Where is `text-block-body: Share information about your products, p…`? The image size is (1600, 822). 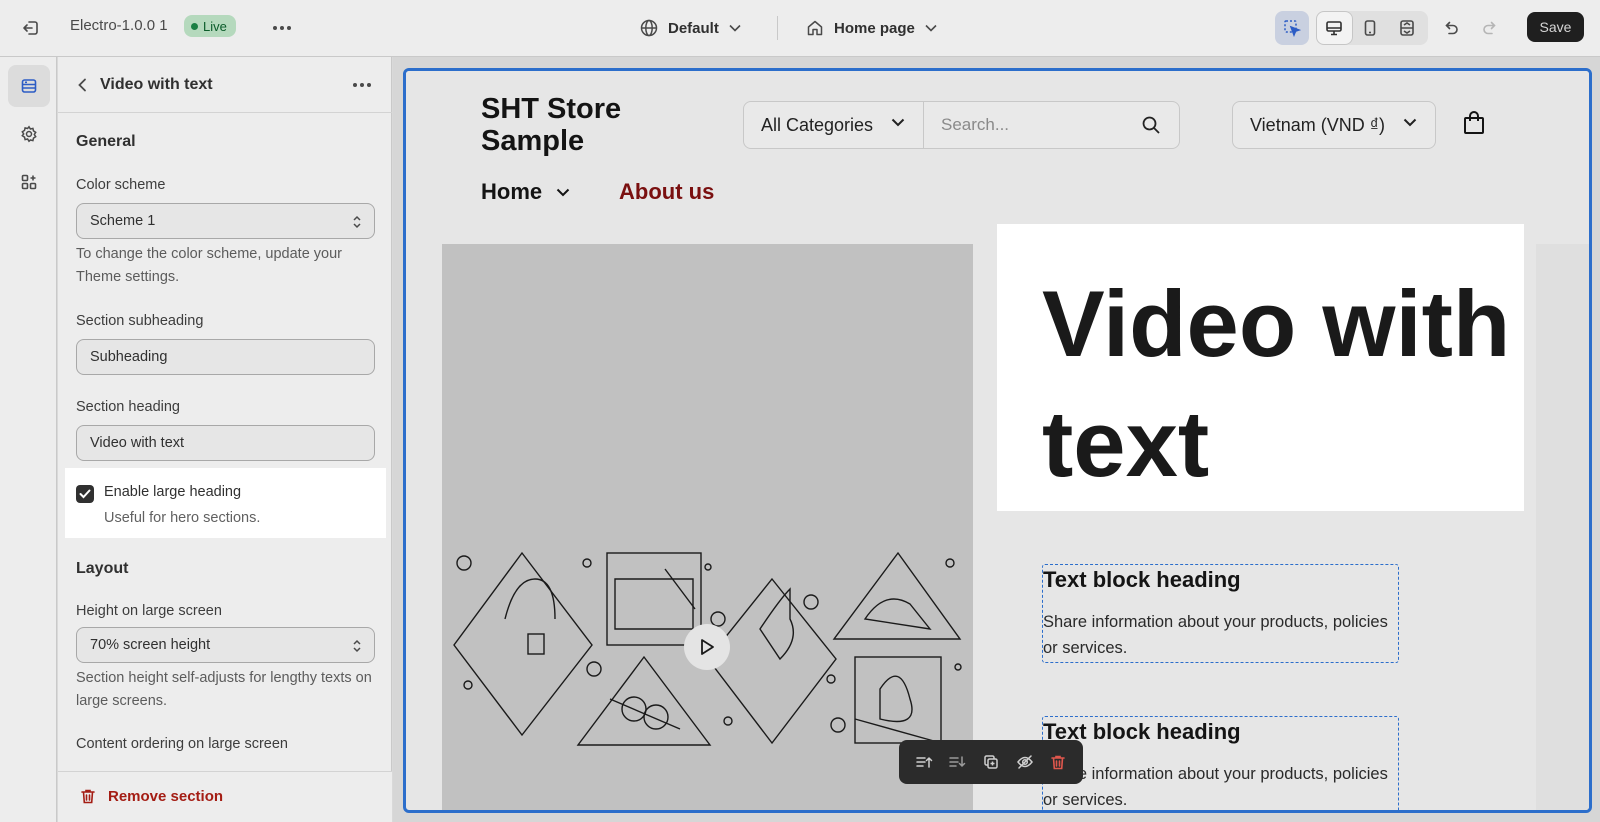 text-block-body: Share information about your products, p… is located at coordinates (1215, 635).